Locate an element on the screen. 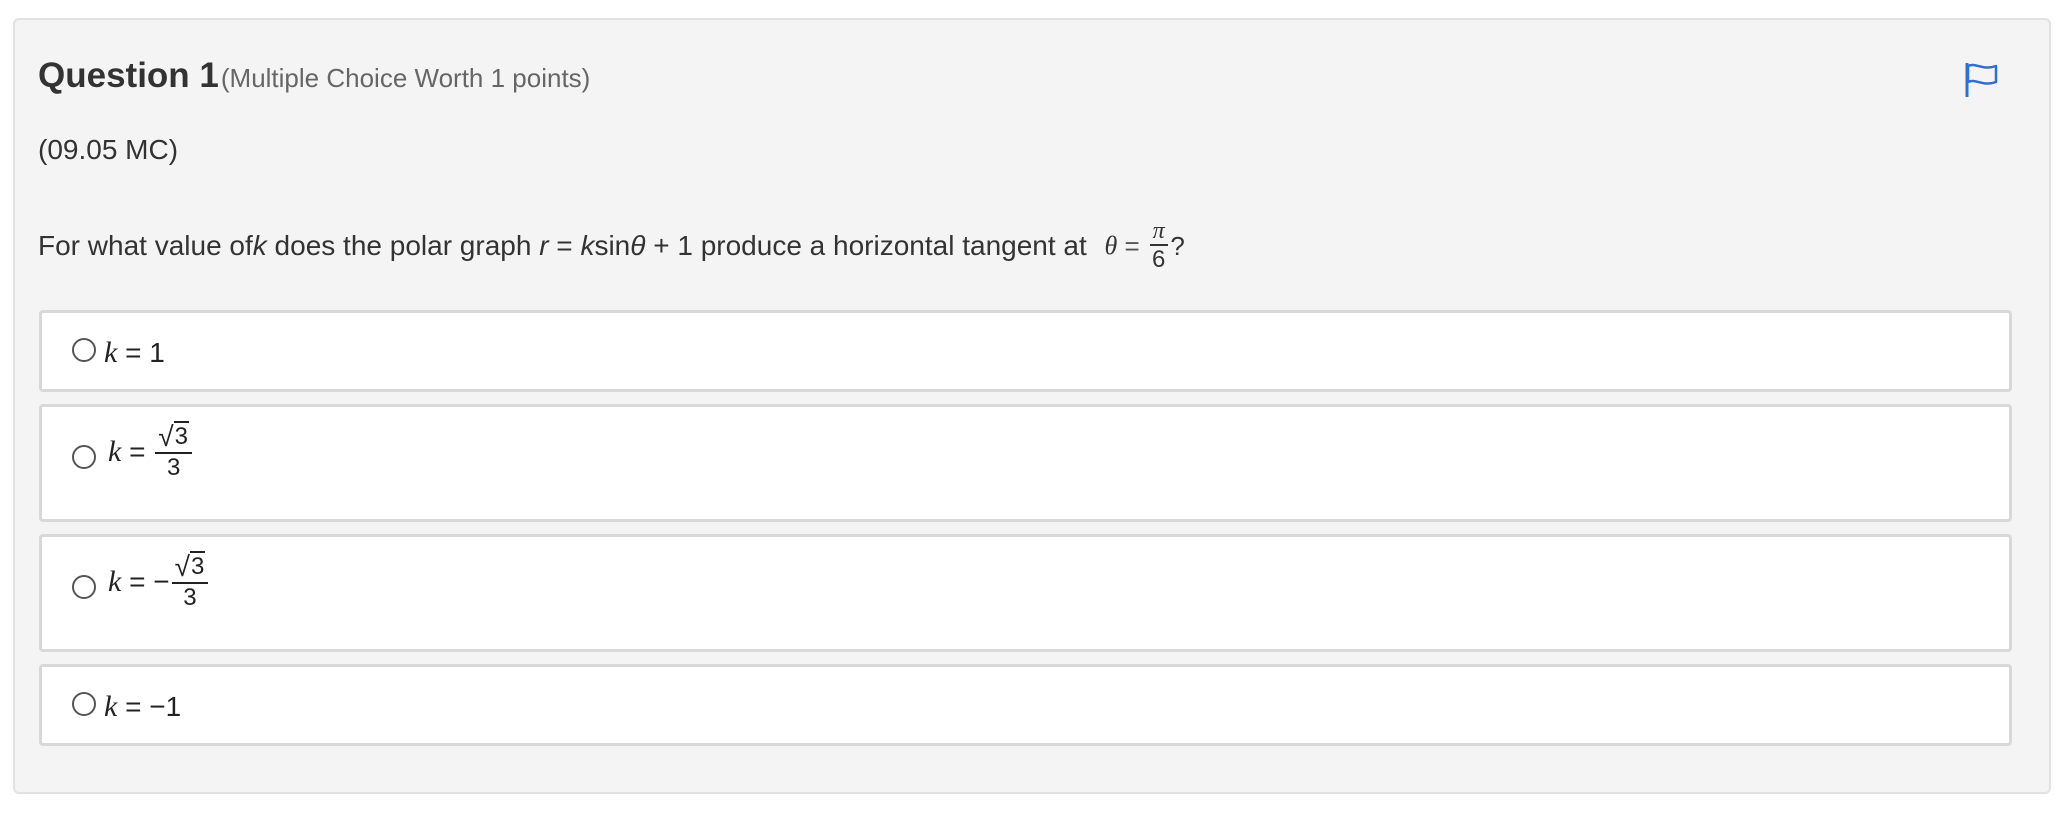  answer-value-1: = 1 is located at coordinates (141, 352).